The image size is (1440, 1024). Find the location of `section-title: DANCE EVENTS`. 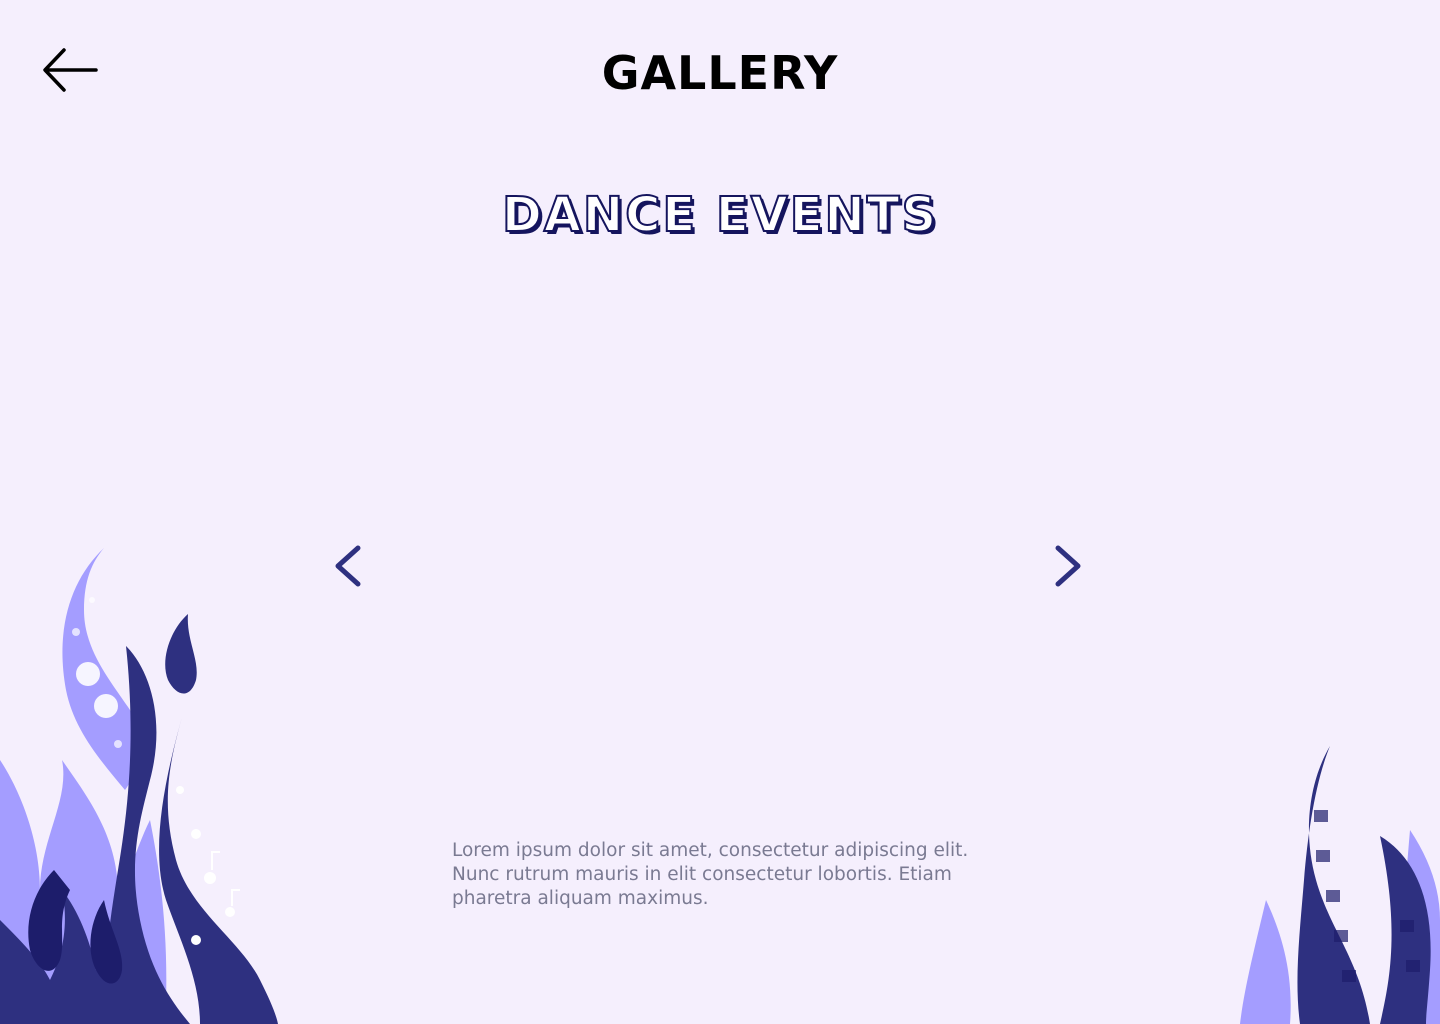

section-title: DANCE EVENTS is located at coordinates (720, 215).